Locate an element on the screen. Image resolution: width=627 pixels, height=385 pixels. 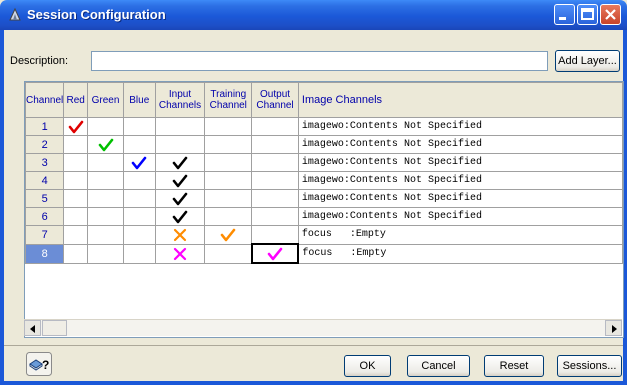
minimize-button is located at coordinates (564, 14).